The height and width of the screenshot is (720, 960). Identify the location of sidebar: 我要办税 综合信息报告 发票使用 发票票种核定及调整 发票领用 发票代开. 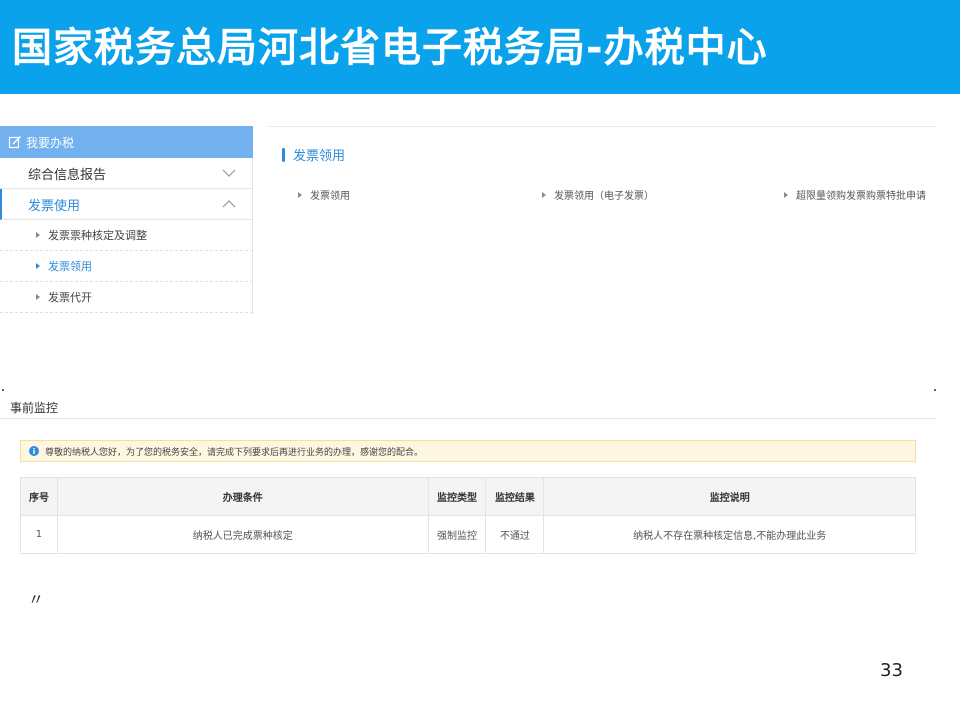
(126, 220).